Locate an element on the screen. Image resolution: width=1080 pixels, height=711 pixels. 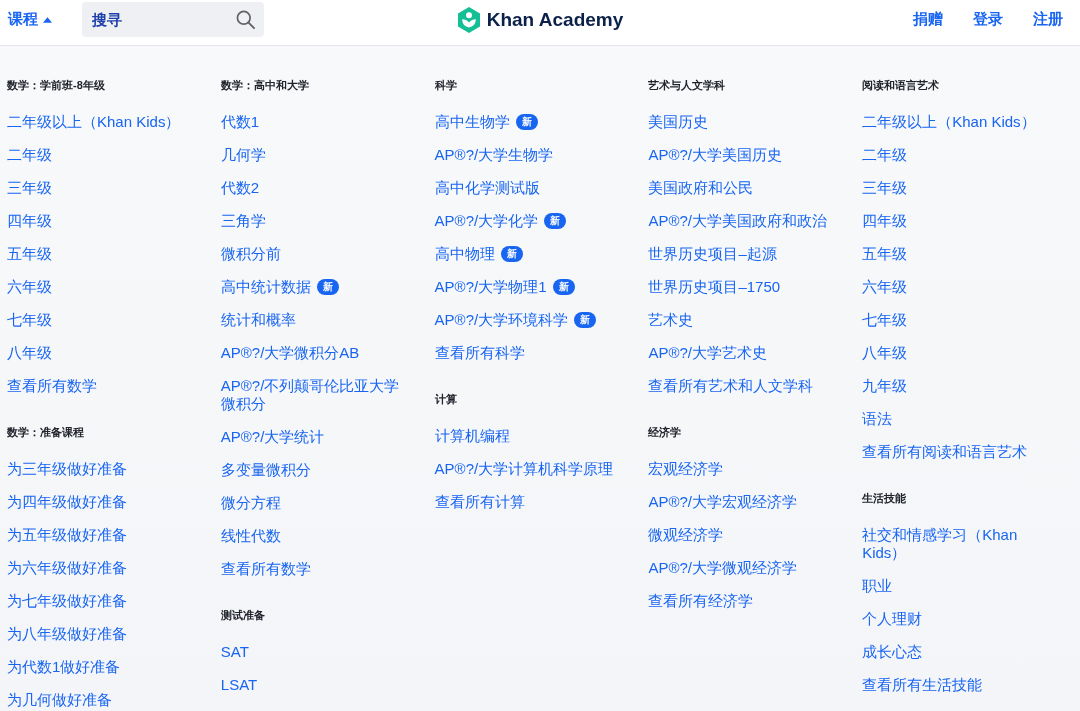
course-link: 高中统计数据 is located at coordinates (265, 286).